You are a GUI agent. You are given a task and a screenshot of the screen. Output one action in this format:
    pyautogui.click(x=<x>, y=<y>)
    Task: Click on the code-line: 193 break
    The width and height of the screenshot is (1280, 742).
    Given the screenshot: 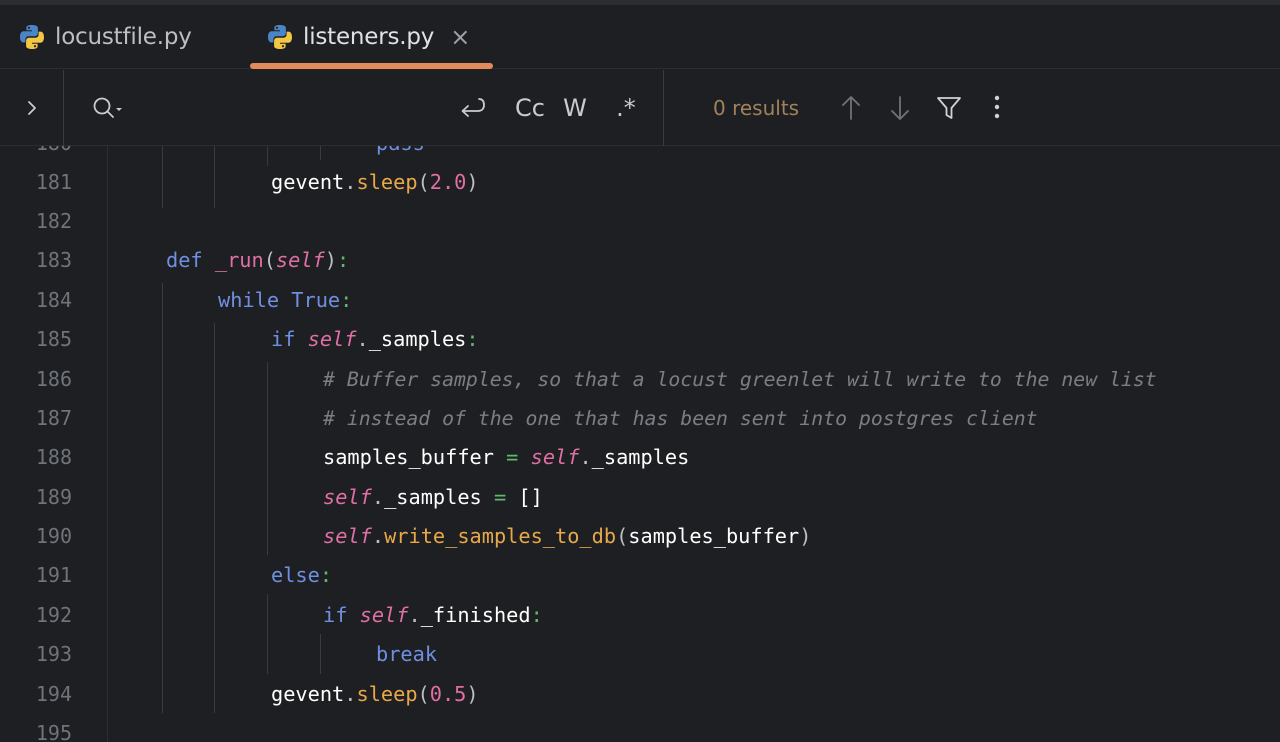 What is the action you would take?
    pyautogui.click(x=640, y=654)
    